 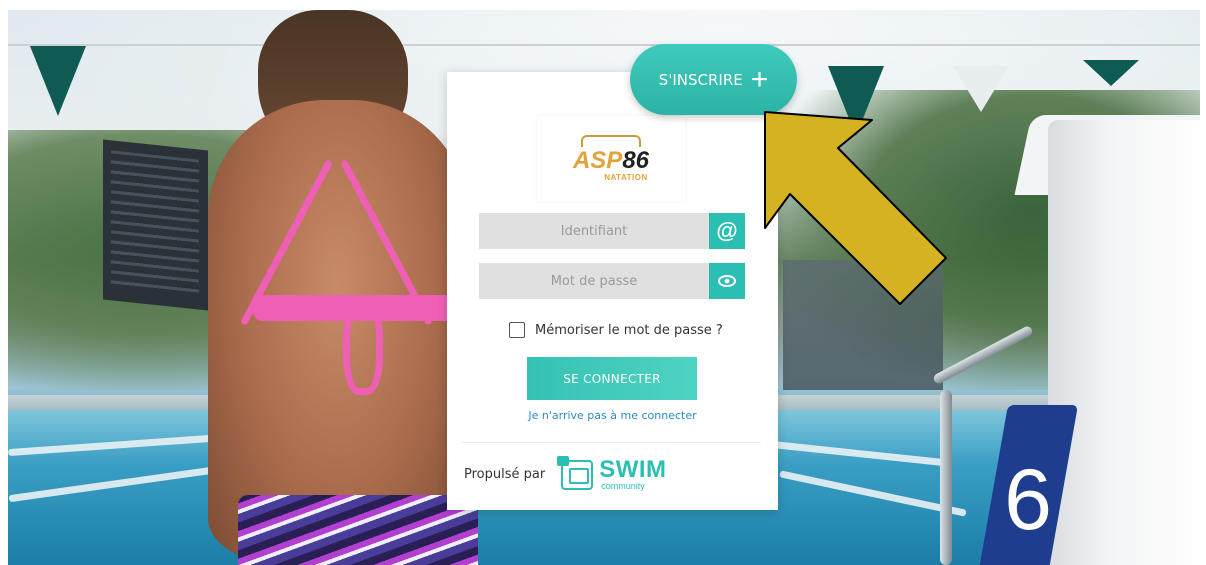 I want to click on signup-label: S'INSCRIRE, so click(x=700, y=79).